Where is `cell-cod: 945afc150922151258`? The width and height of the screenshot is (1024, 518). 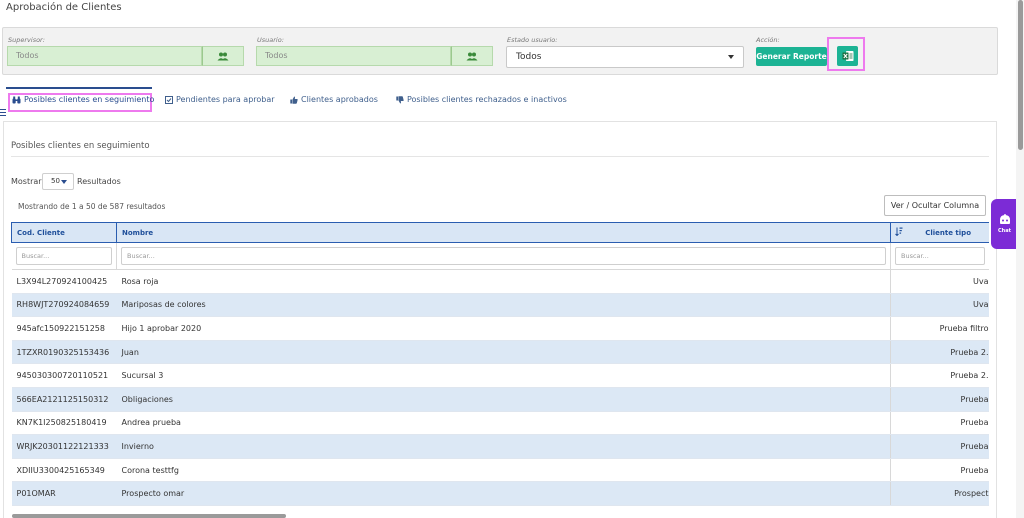 cell-cod: 945afc150922151258 is located at coordinates (64, 328).